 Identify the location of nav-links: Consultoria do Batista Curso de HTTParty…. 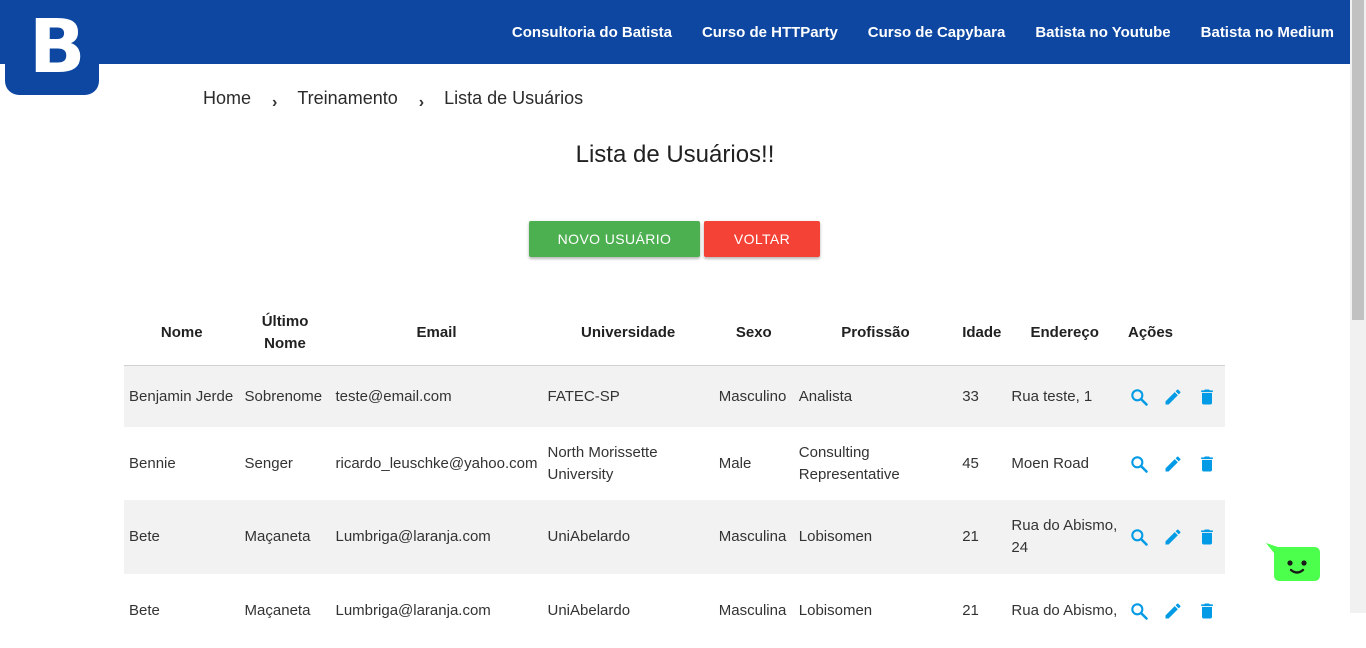
(908, 32).